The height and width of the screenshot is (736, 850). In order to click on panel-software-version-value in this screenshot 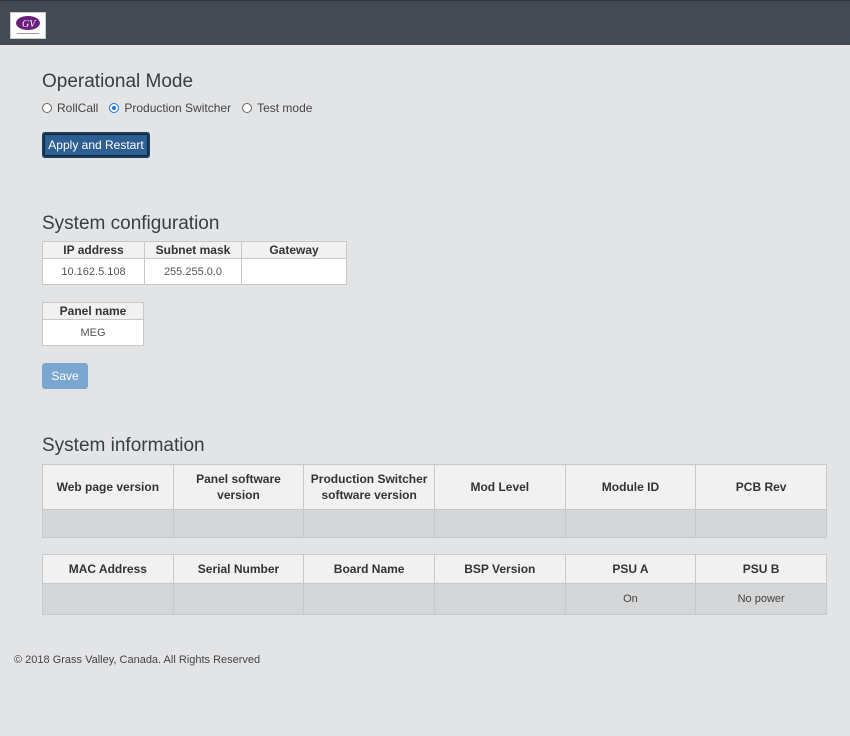, I will do `click(238, 523)`.